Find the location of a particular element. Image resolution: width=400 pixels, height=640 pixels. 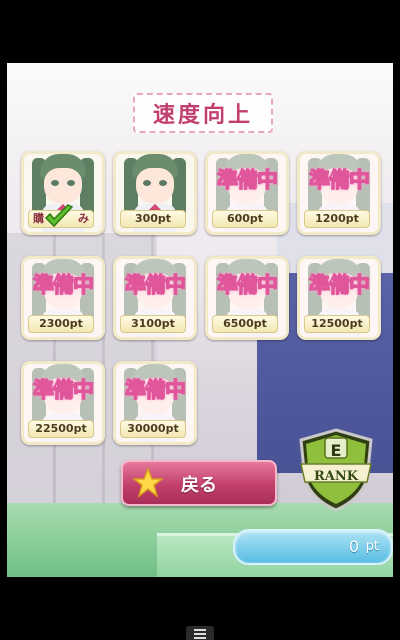

menu-icon is located at coordinates (200, 633).